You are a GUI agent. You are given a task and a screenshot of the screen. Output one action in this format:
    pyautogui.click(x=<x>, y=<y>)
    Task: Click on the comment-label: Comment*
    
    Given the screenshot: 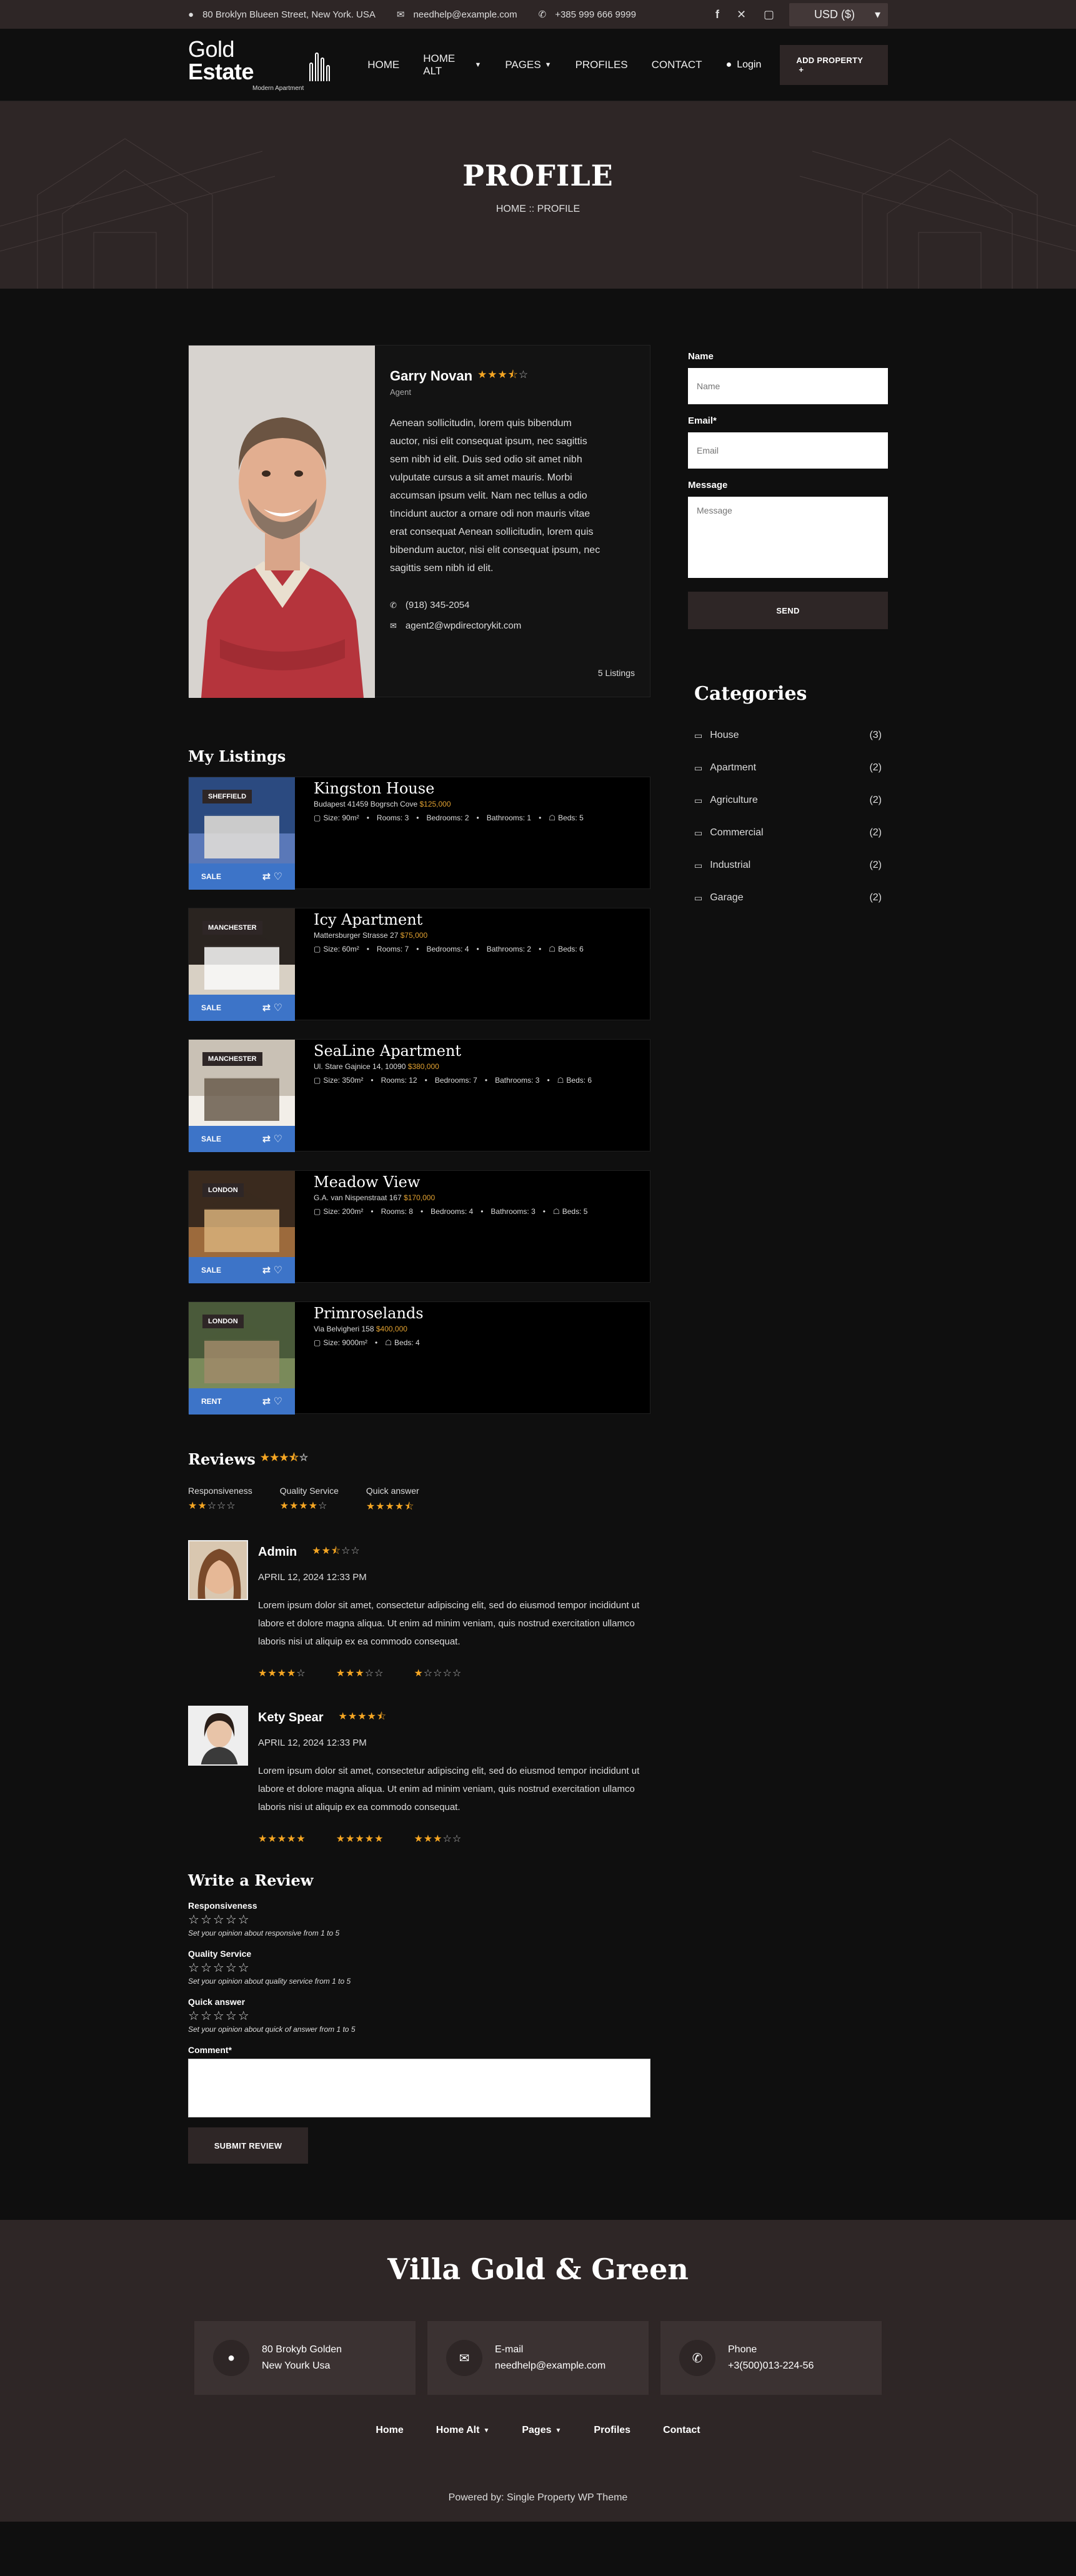 What is the action you would take?
    pyautogui.click(x=210, y=2050)
    